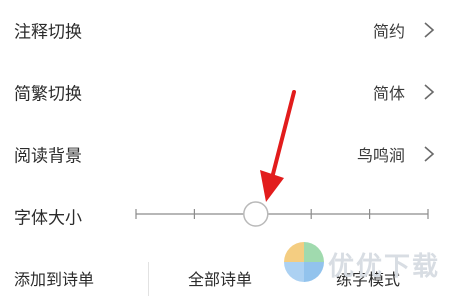 The height and width of the screenshot is (300, 450). I want to click on slider-thumb, so click(256, 214).